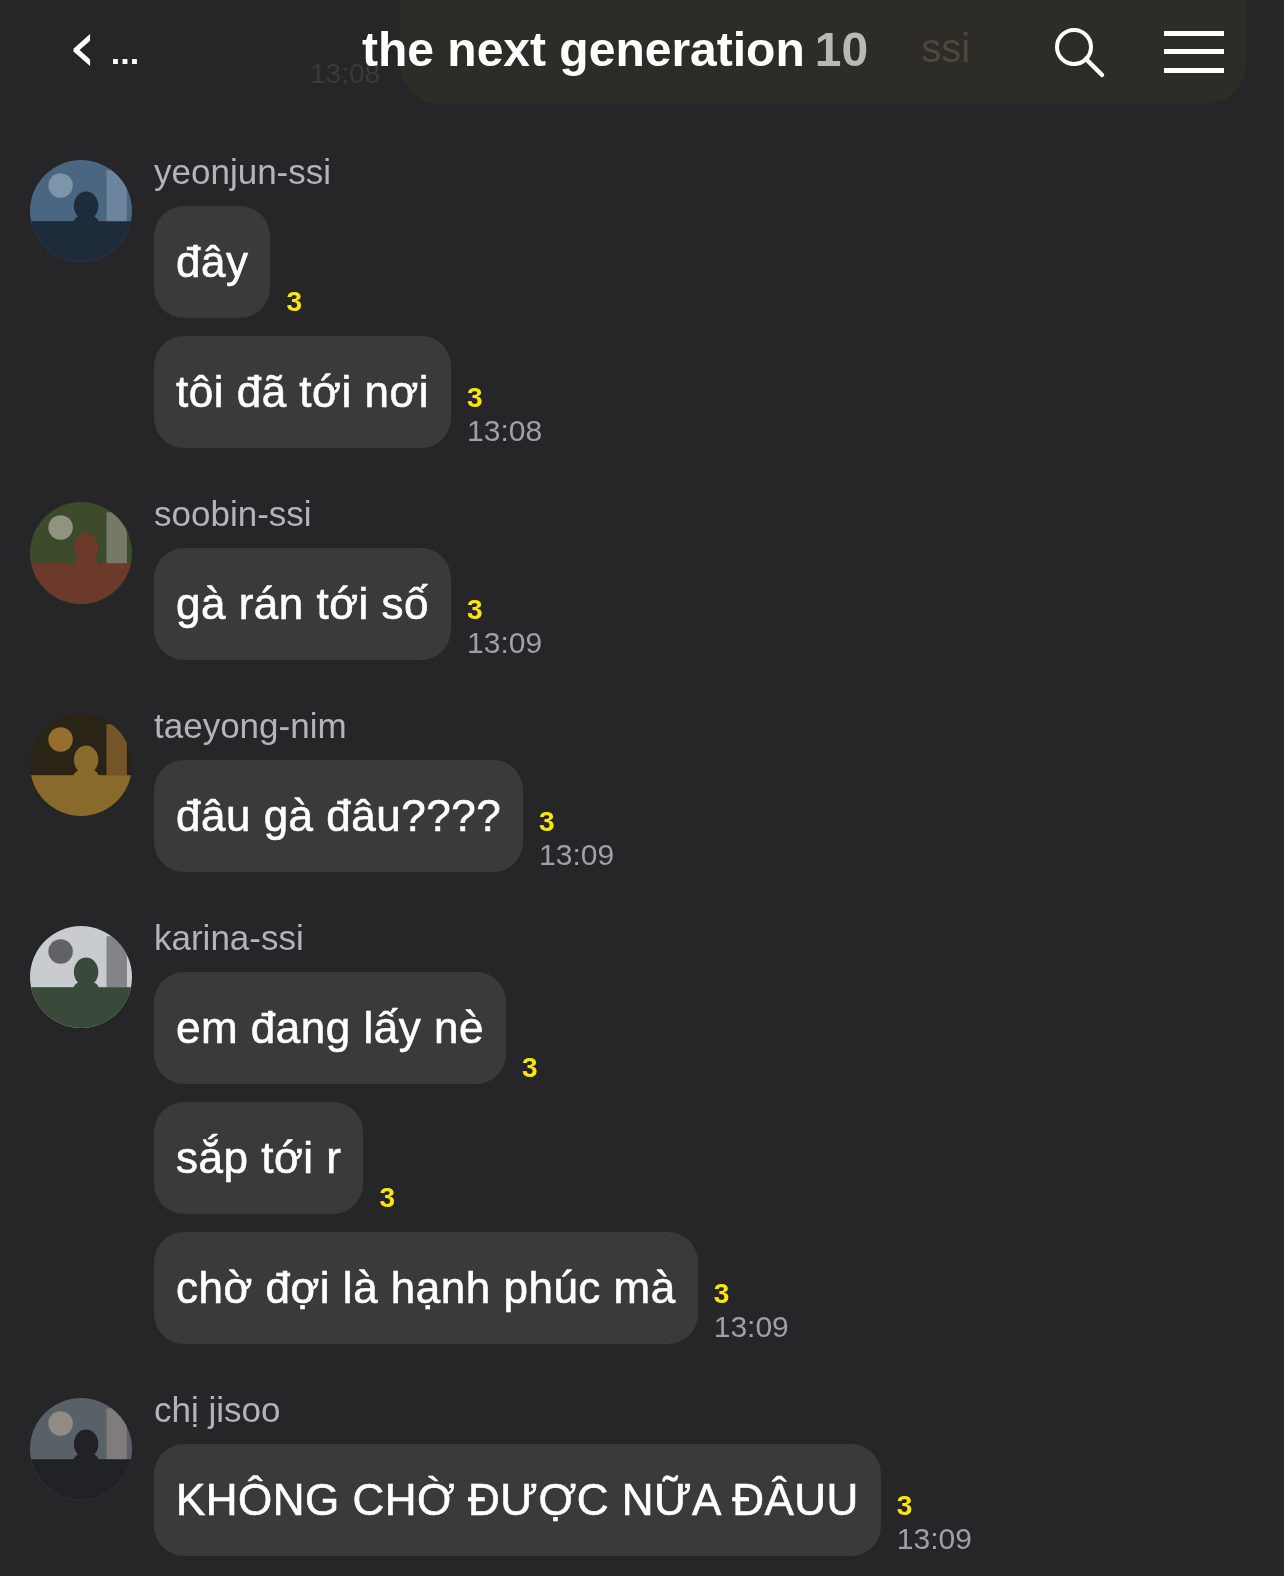  What do you see at coordinates (251, 726) in the screenshot?
I see `sender-name: taeyong-nim` at bounding box center [251, 726].